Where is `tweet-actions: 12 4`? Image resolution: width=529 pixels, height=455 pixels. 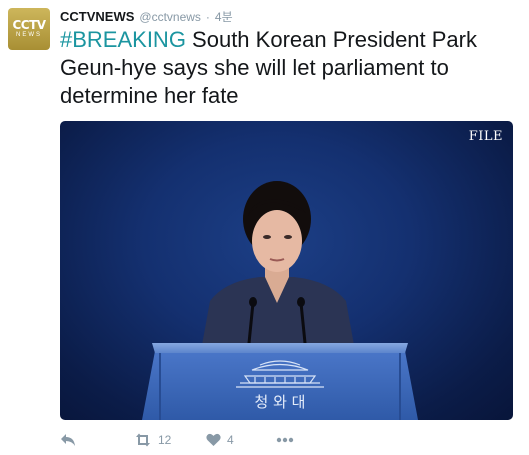 tweet-actions: 12 4 is located at coordinates (210, 440).